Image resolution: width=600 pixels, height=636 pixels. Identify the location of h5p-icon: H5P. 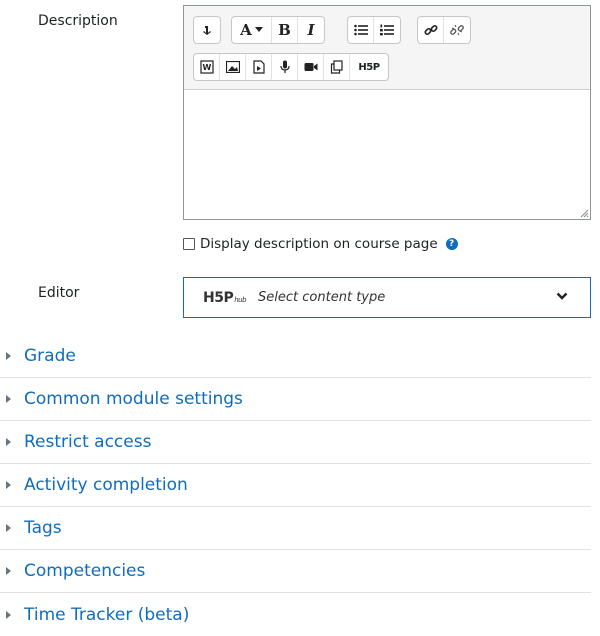
(369, 67).